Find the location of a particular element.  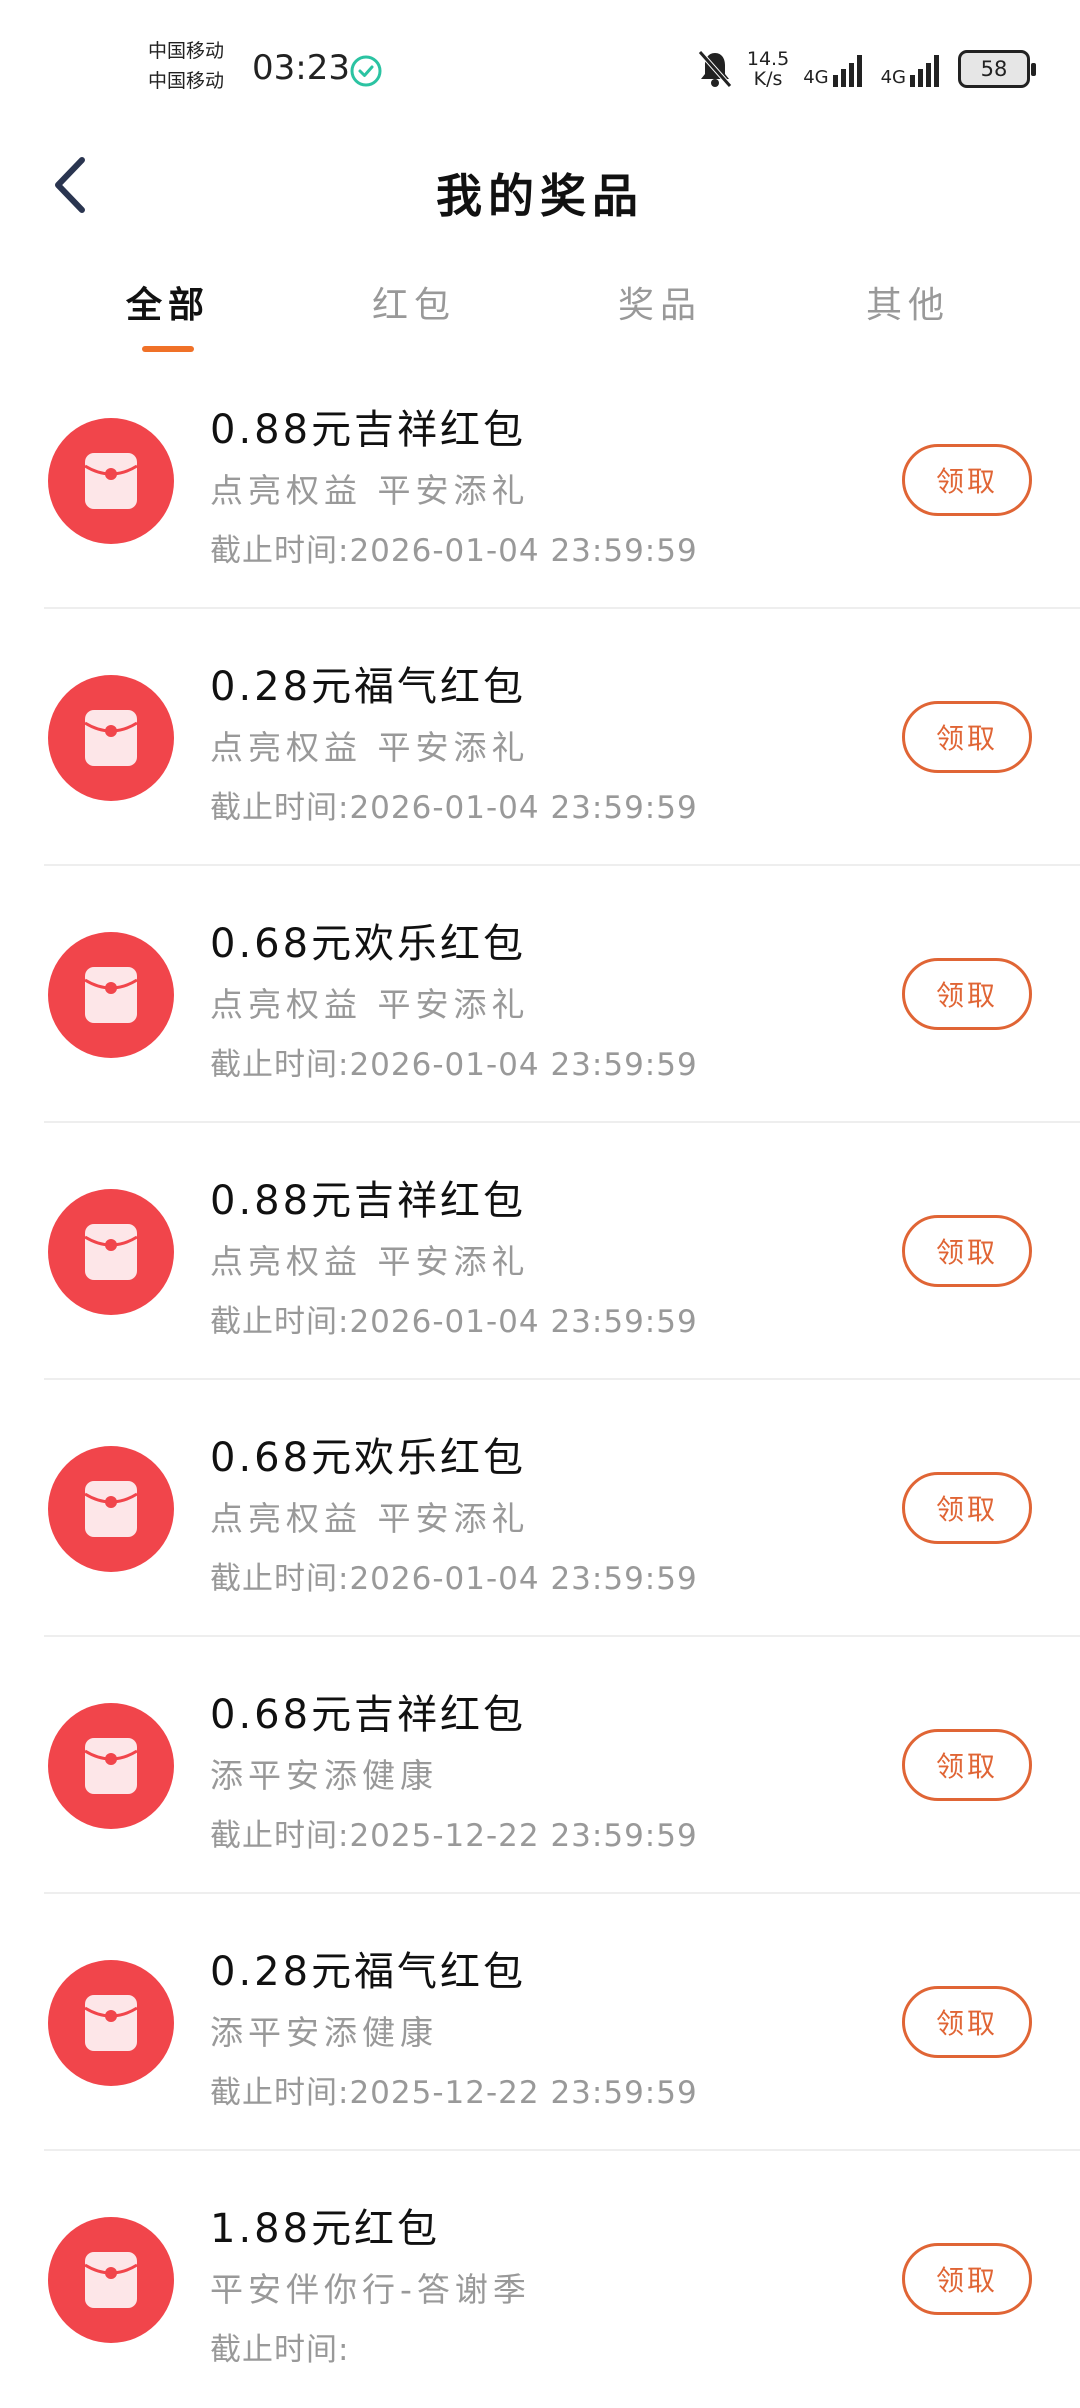

header: 我的奖品 is located at coordinates (540, 185).